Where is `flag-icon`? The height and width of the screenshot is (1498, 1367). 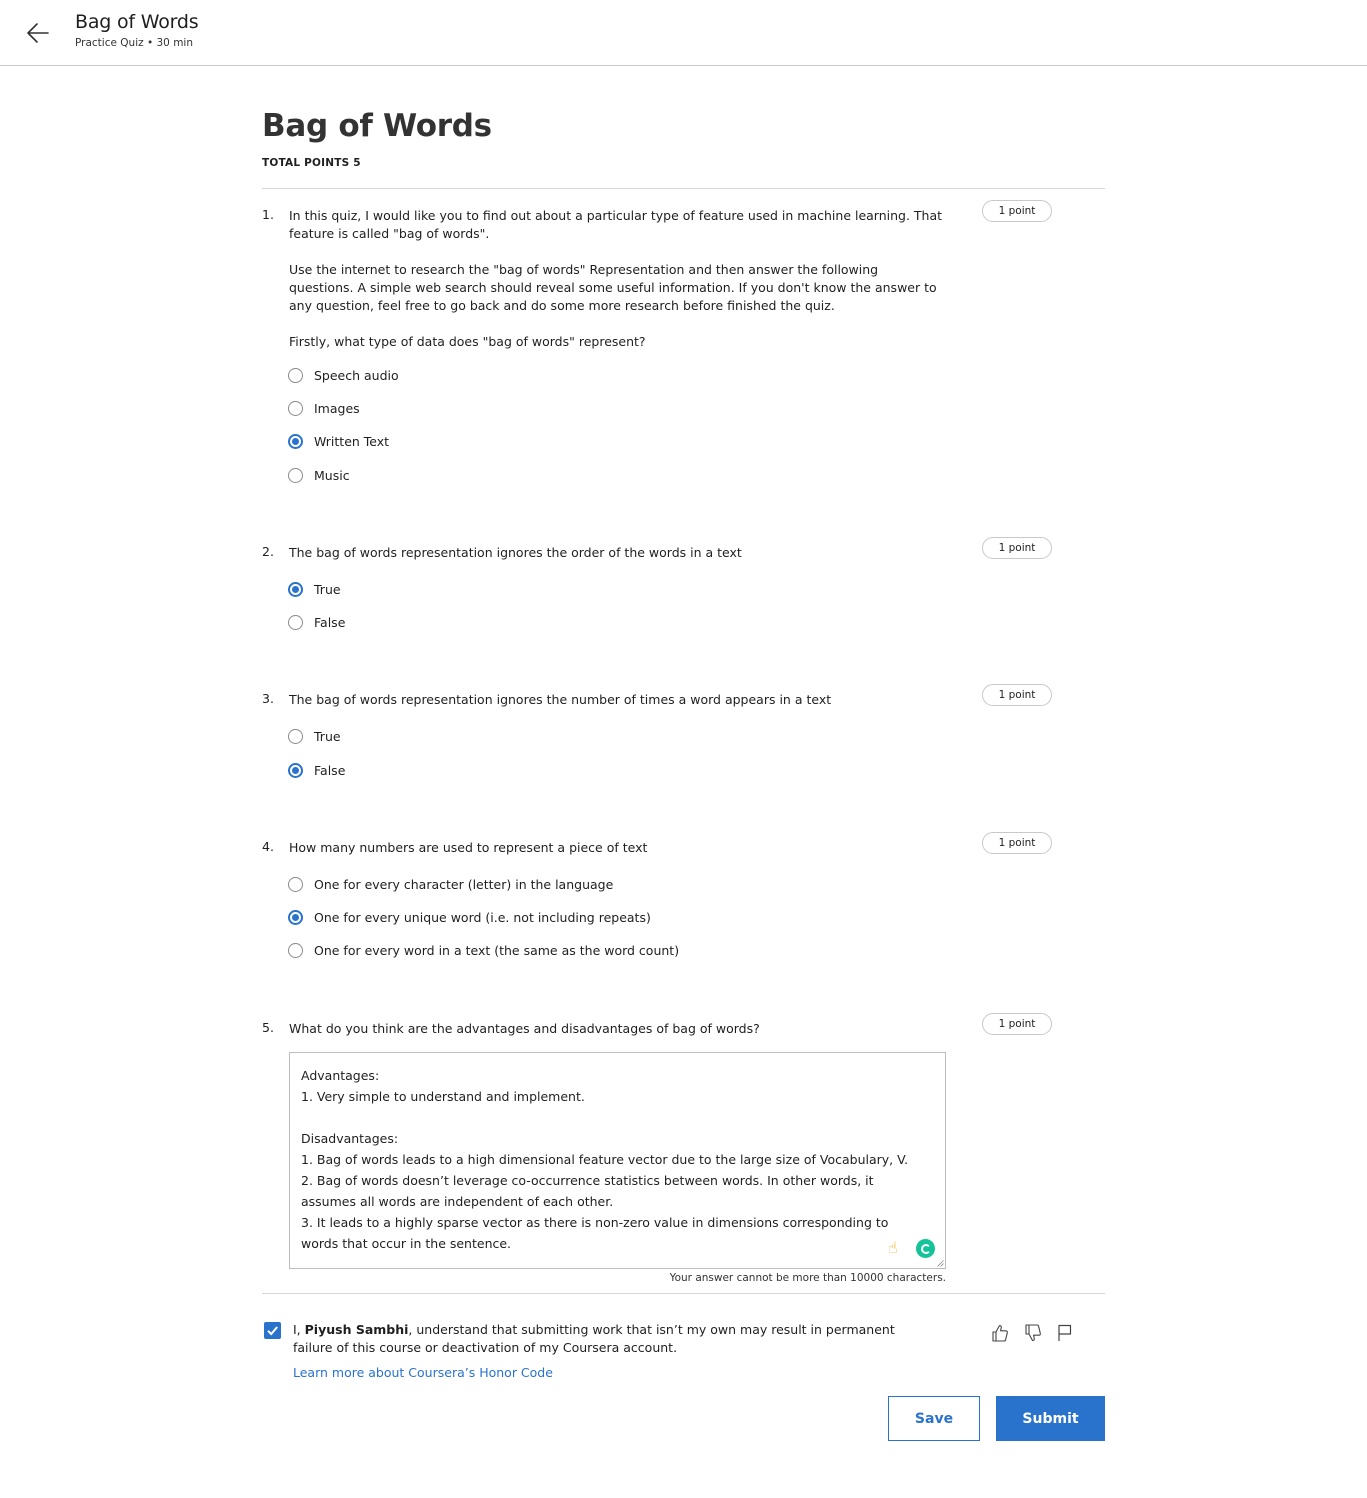
flag-icon is located at coordinates (1065, 1333).